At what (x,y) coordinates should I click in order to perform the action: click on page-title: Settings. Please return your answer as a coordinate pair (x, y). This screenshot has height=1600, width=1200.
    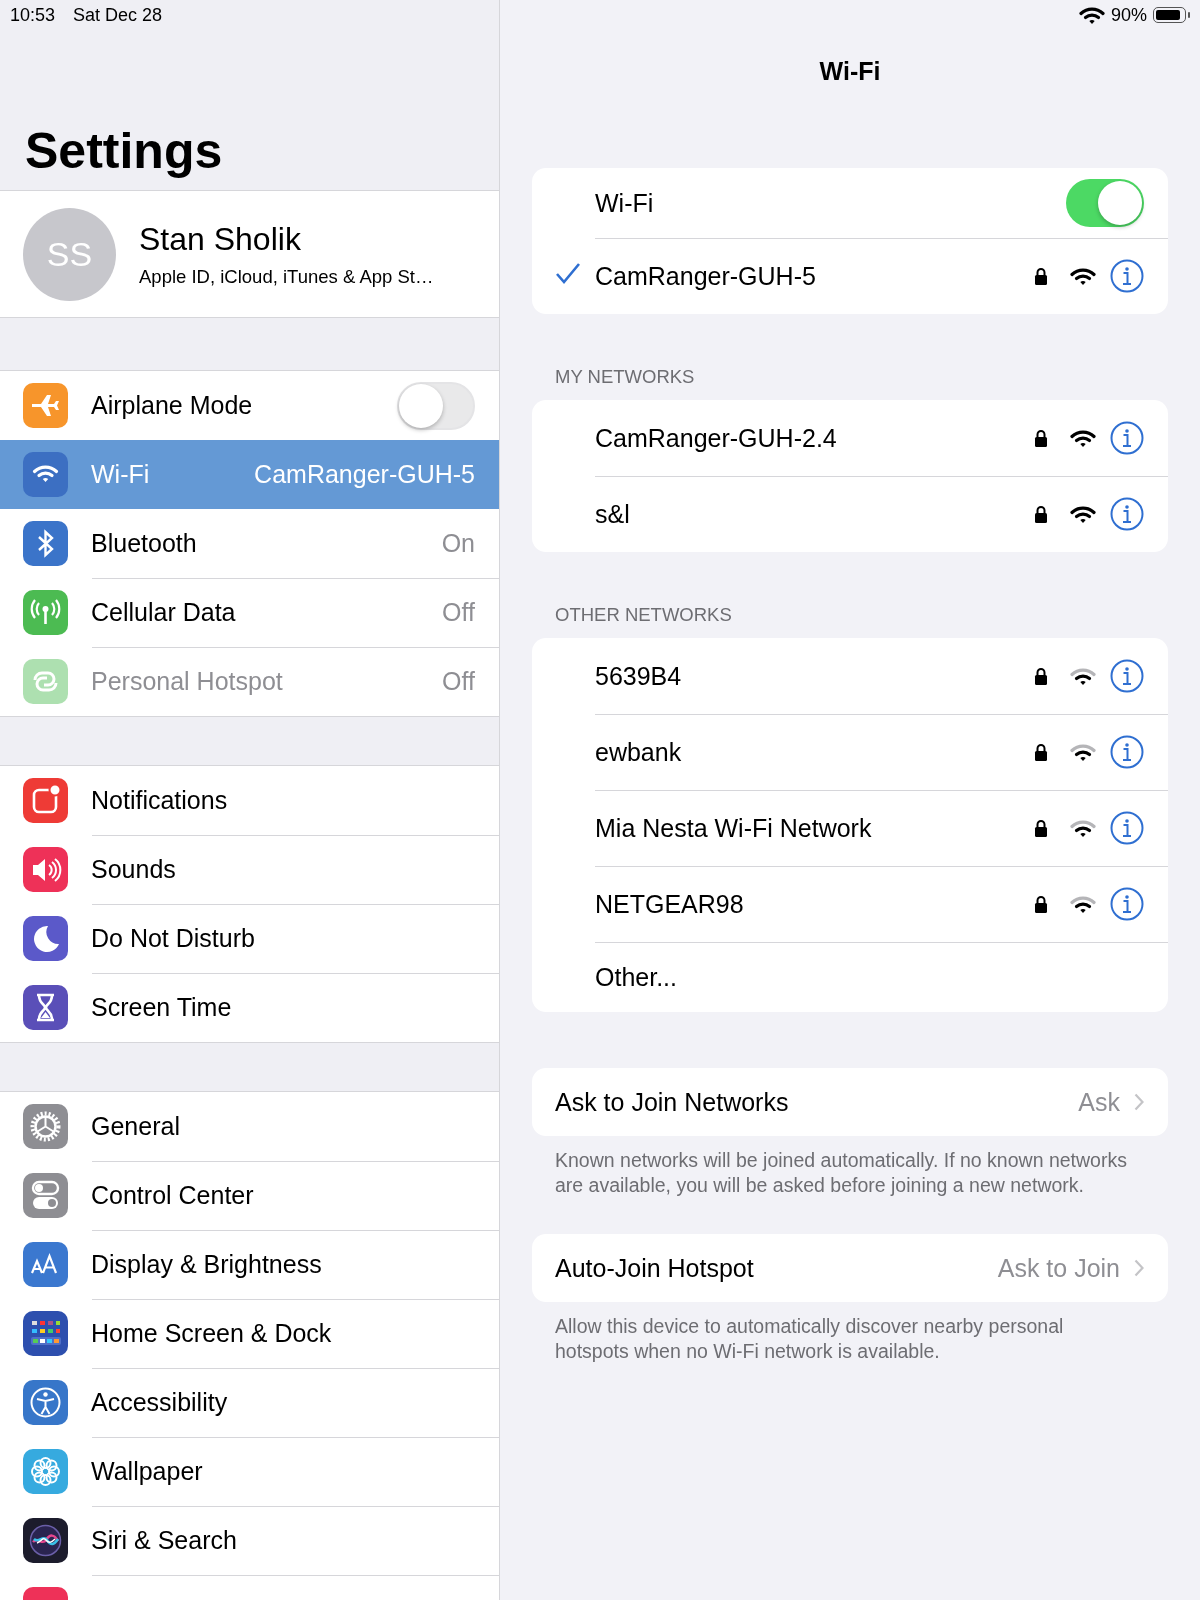
    Looking at the image, I should click on (124, 151).